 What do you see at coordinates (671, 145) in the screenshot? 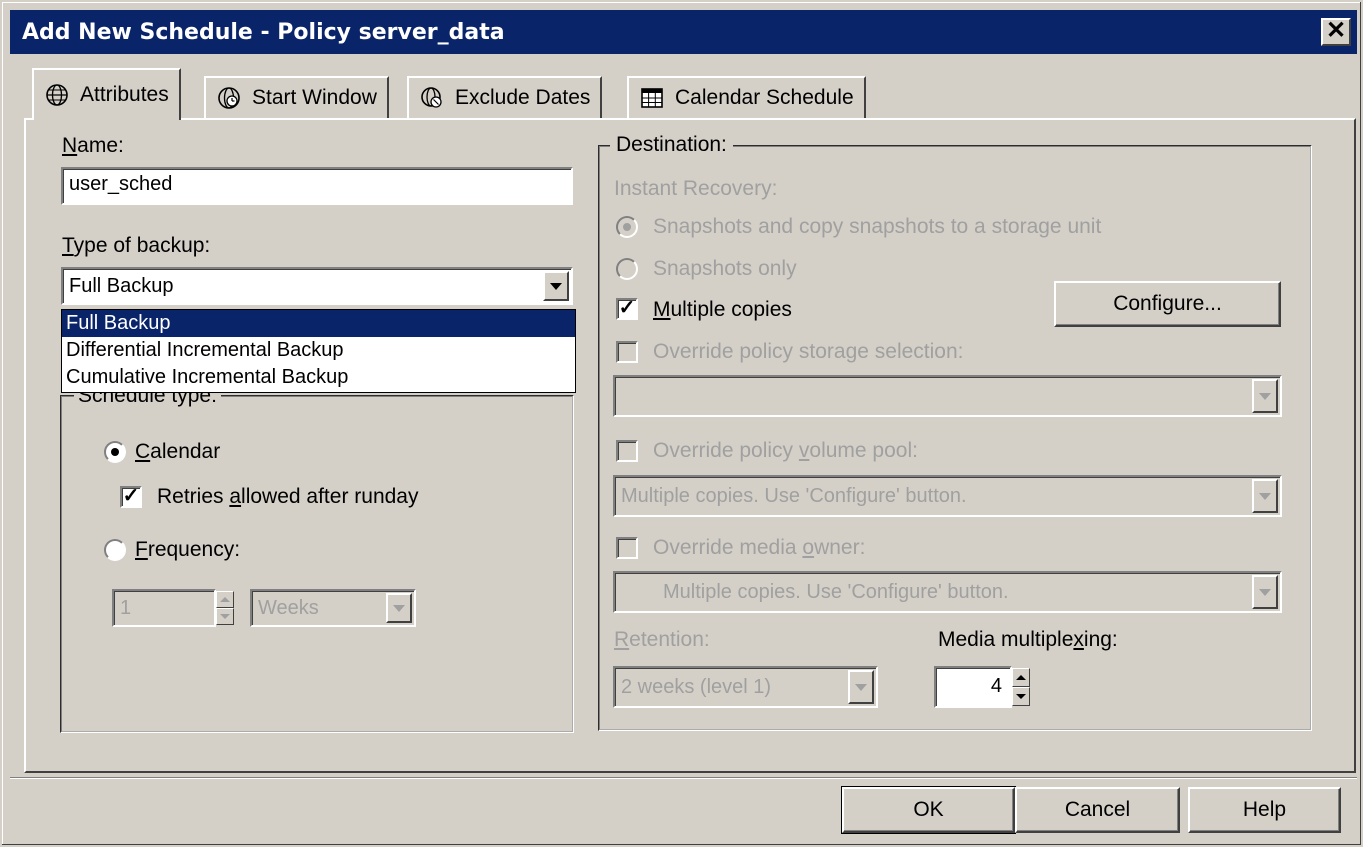
I see `destination-label: Destination:` at bounding box center [671, 145].